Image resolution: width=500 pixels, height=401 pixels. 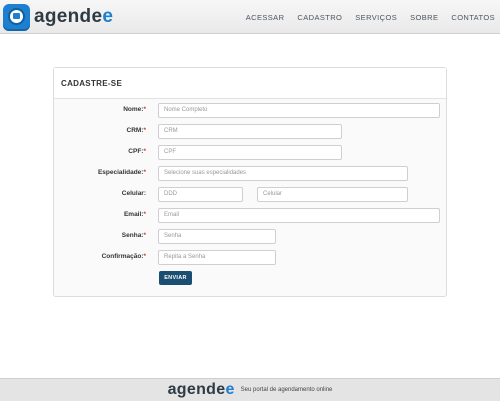 I want to click on senha-label: Senha:*, so click(x=133, y=235).